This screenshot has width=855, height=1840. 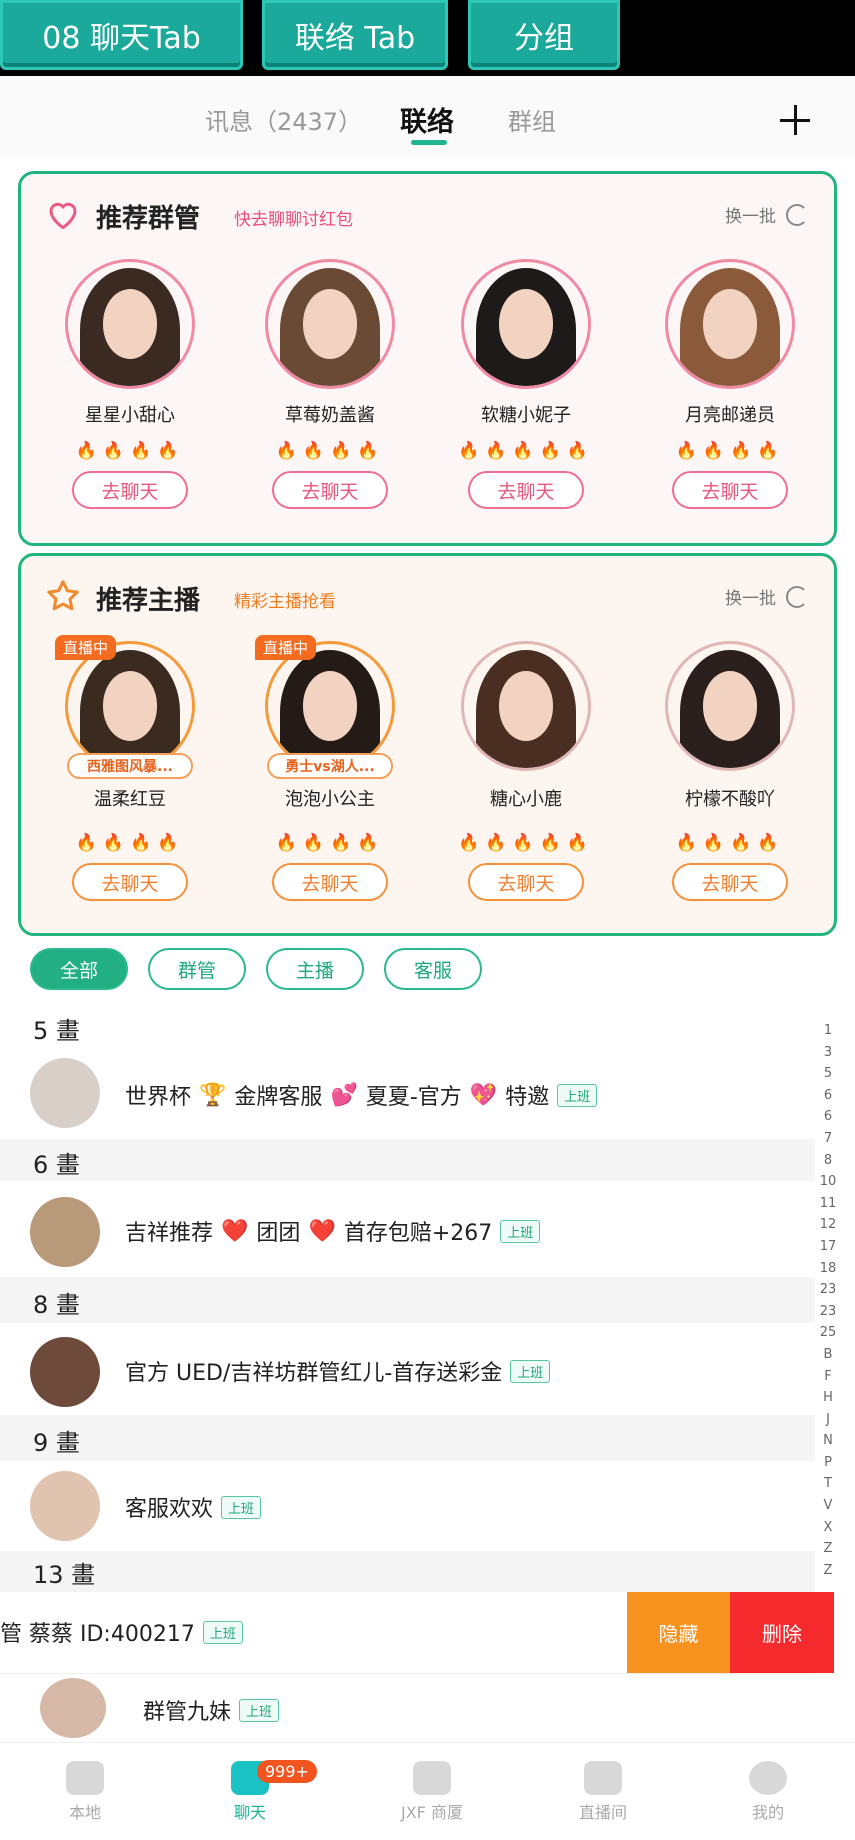 I want to click on person-name: 星星小甜心, so click(x=130, y=415).